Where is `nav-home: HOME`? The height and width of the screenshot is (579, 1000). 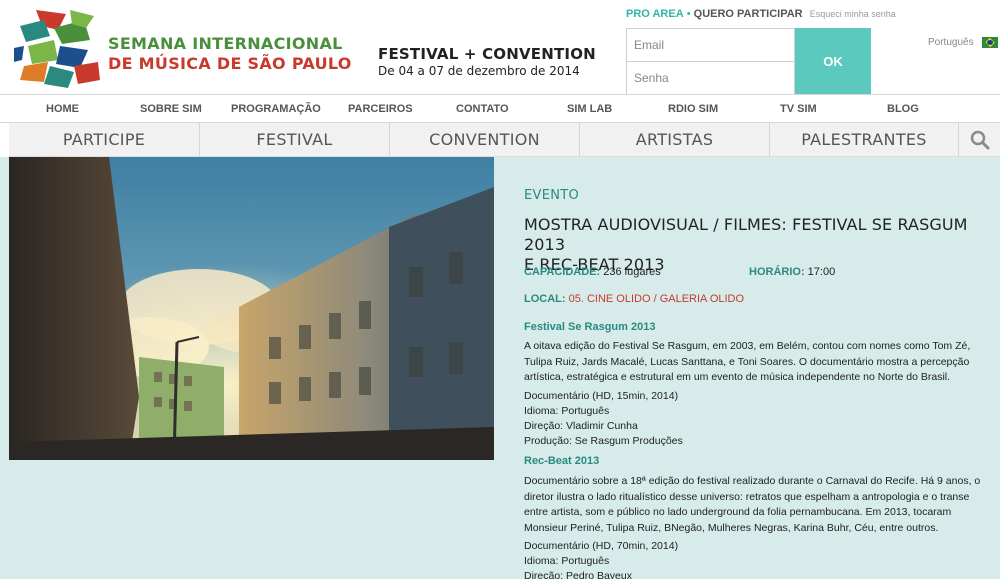 nav-home: HOME is located at coordinates (62, 109).